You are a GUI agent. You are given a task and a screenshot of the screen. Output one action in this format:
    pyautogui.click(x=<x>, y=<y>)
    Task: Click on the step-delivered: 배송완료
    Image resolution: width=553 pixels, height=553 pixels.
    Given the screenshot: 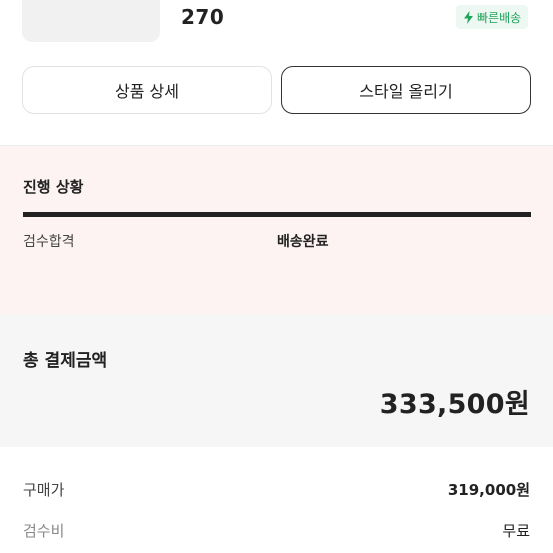 What is the action you would take?
    pyautogui.click(x=303, y=242)
    